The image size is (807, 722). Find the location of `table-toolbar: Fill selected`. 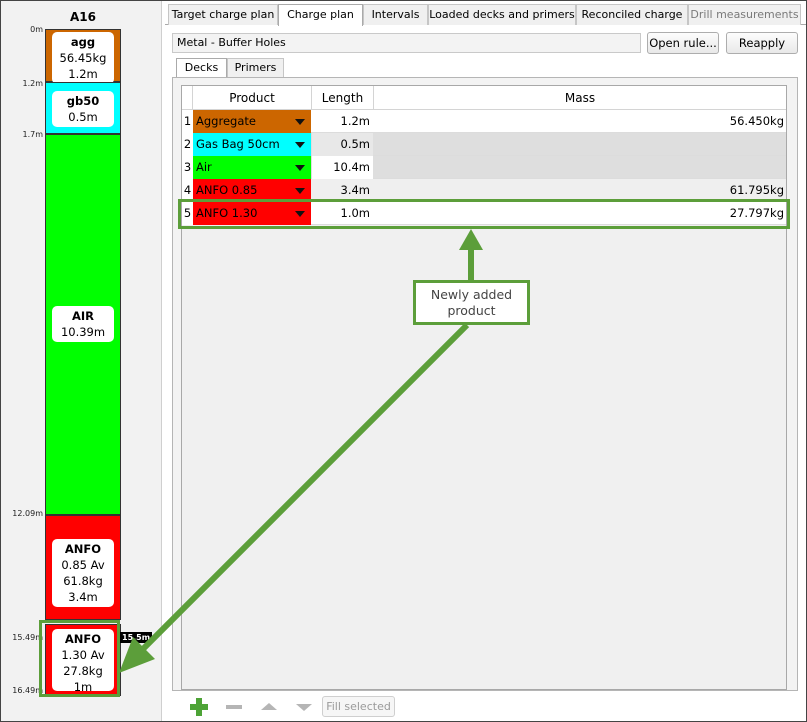

table-toolbar: Fill selected is located at coordinates (484, 706).